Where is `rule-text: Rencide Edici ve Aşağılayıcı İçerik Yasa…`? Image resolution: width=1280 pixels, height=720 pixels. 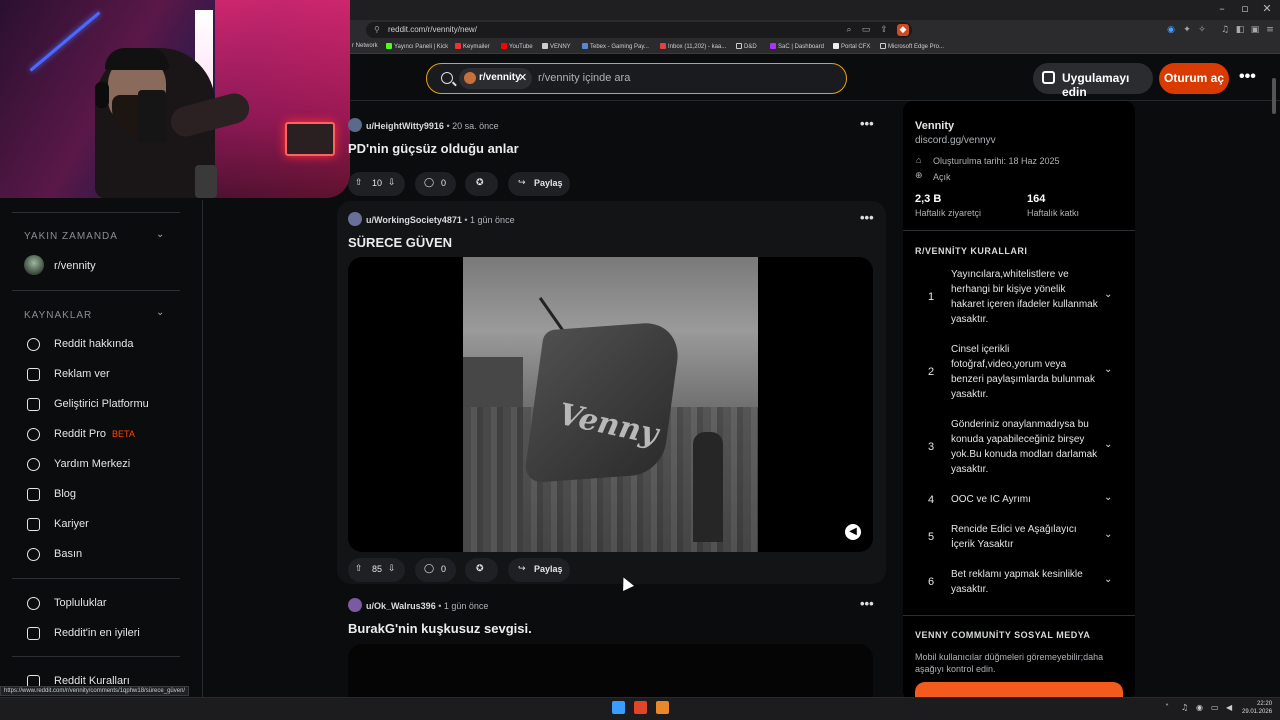 rule-text: Rencide Edici ve Aşağılayıcı İçerik Yasa… is located at coordinates (1026, 537).